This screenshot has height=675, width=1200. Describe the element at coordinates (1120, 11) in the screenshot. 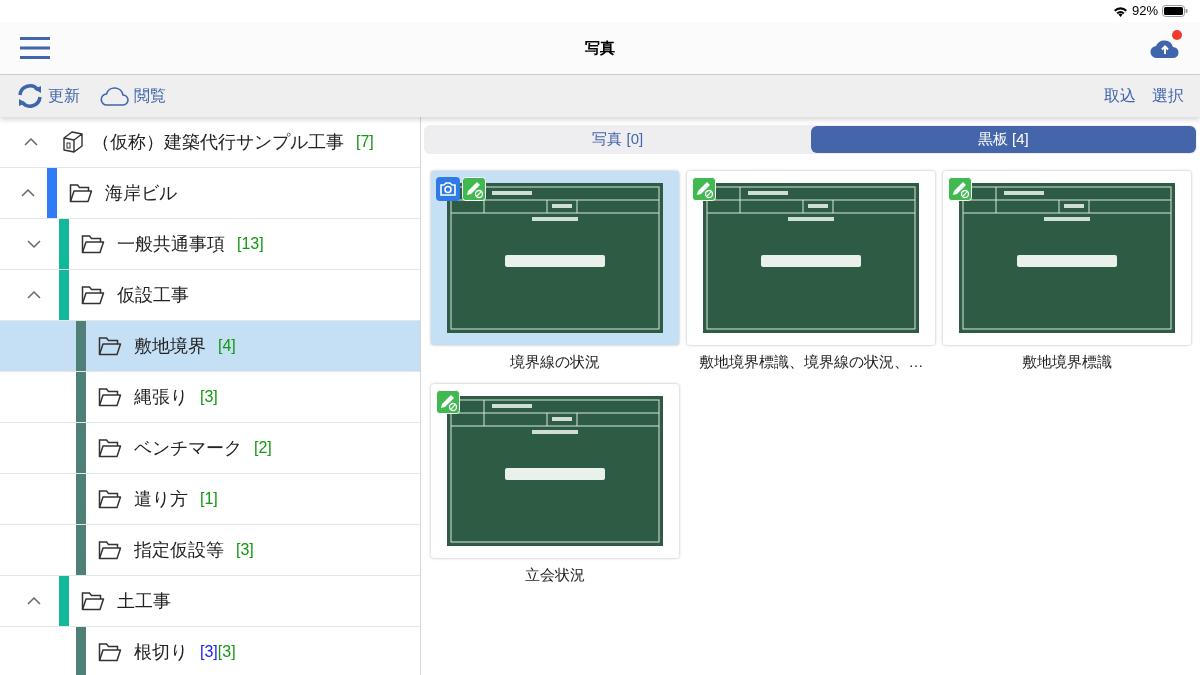

I see `wifi-icon` at that location.